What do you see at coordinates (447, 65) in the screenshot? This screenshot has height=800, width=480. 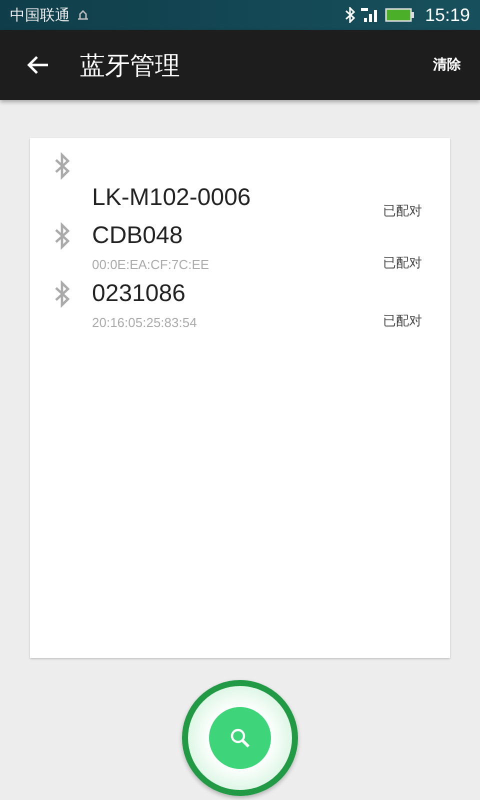 I see `clear-button: 清除` at bounding box center [447, 65].